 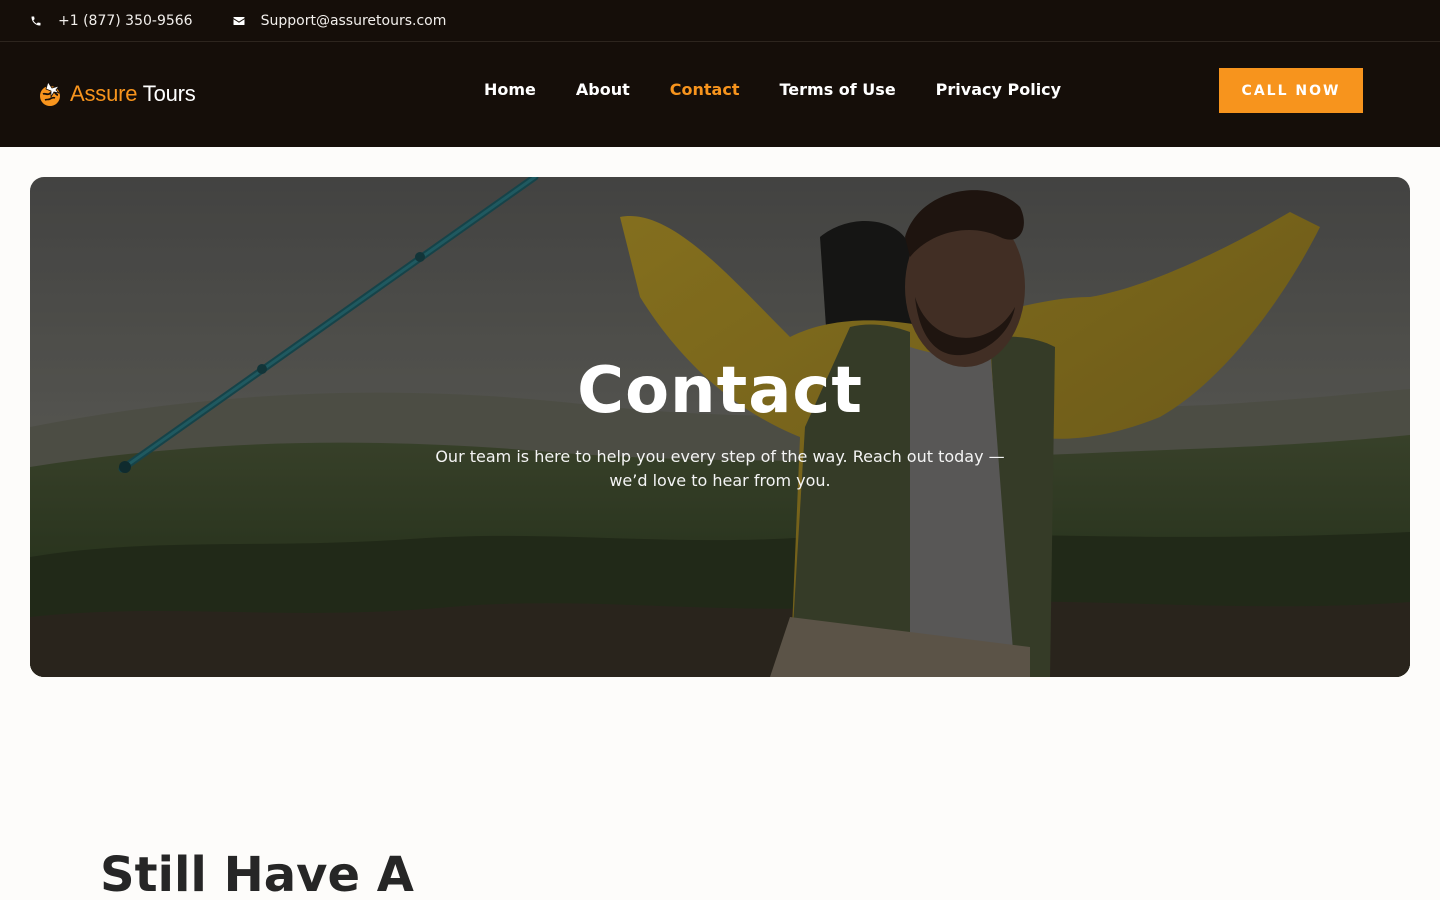 I want to click on email-contact: Support@assuretours.com, so click(x=340, y=20).